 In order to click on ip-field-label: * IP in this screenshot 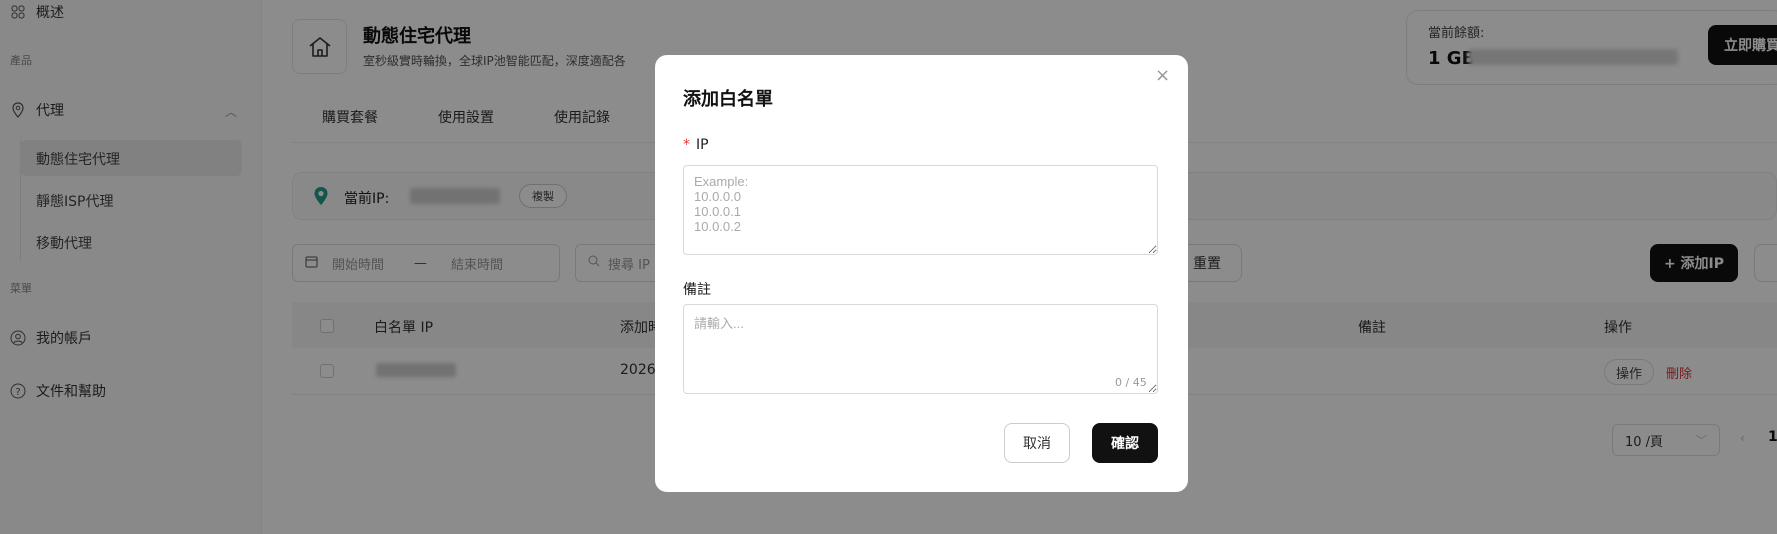, I will do `click(696, 145)`.